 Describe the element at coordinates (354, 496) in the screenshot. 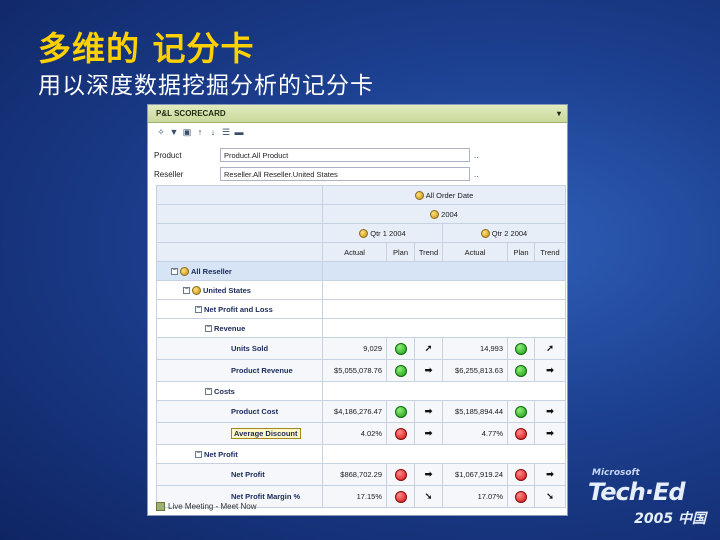

I see `q1-actual: 17.15%` at that location.